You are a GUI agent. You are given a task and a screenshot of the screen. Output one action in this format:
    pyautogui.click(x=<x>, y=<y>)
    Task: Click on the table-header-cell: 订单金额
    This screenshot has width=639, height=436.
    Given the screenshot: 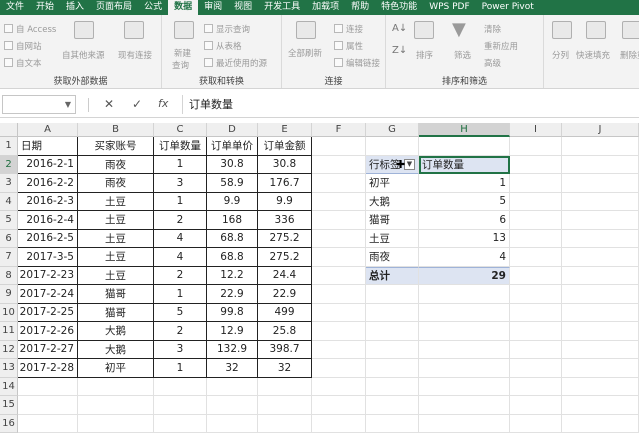 What is the action you would take?
    pyautogui.click(x=285, y=146)
    